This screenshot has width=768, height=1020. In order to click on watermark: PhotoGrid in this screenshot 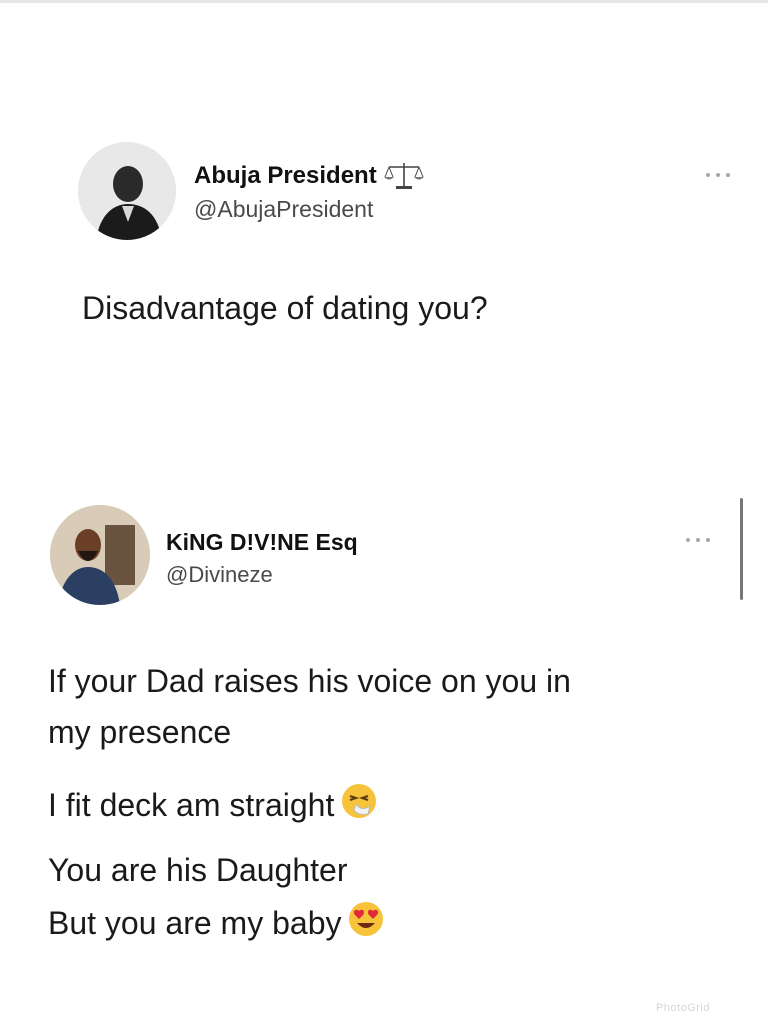, I will do `click(682, 1008)`.